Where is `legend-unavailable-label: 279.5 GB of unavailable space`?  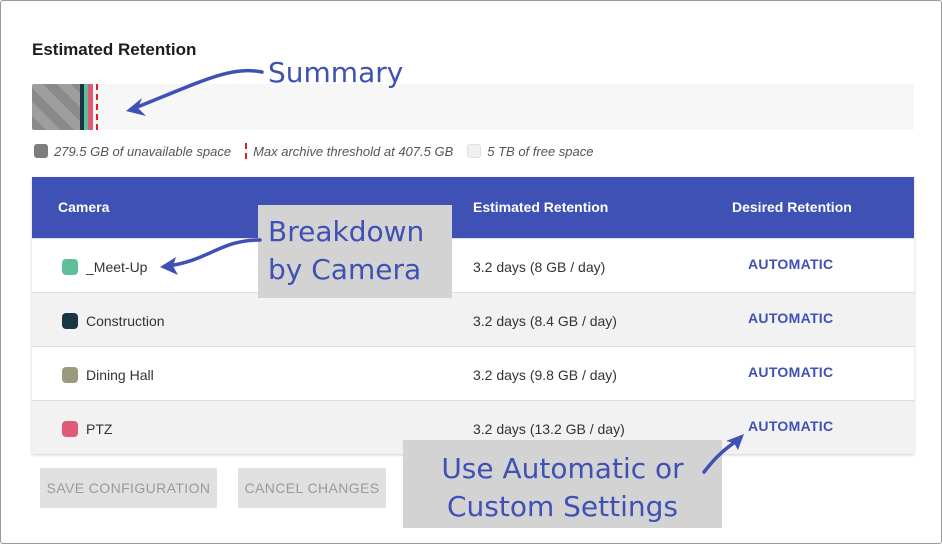
legend-unavailable-label: 279.5 GB of unavailable space is located at coordinates (143, 151).